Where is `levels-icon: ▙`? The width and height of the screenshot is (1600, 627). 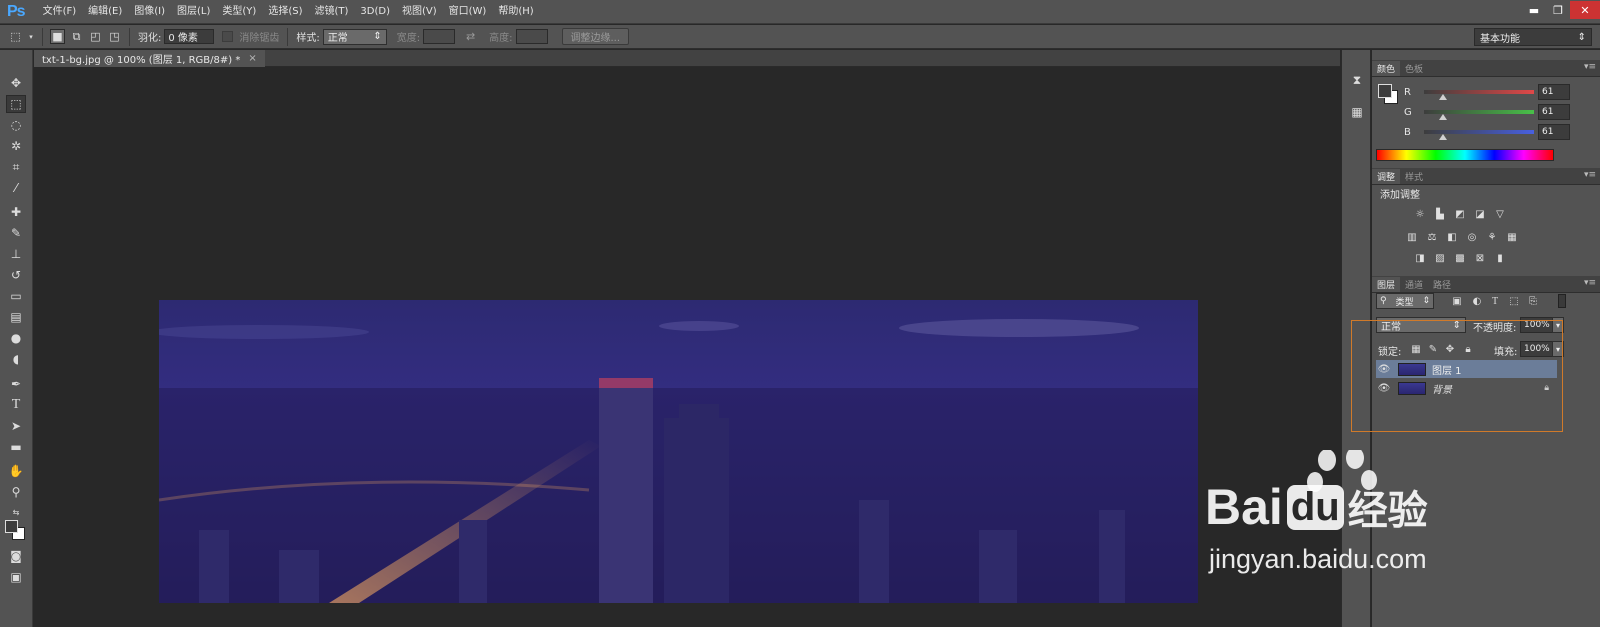
levels-icon: ▙ is located at coordinates (1440, 214).